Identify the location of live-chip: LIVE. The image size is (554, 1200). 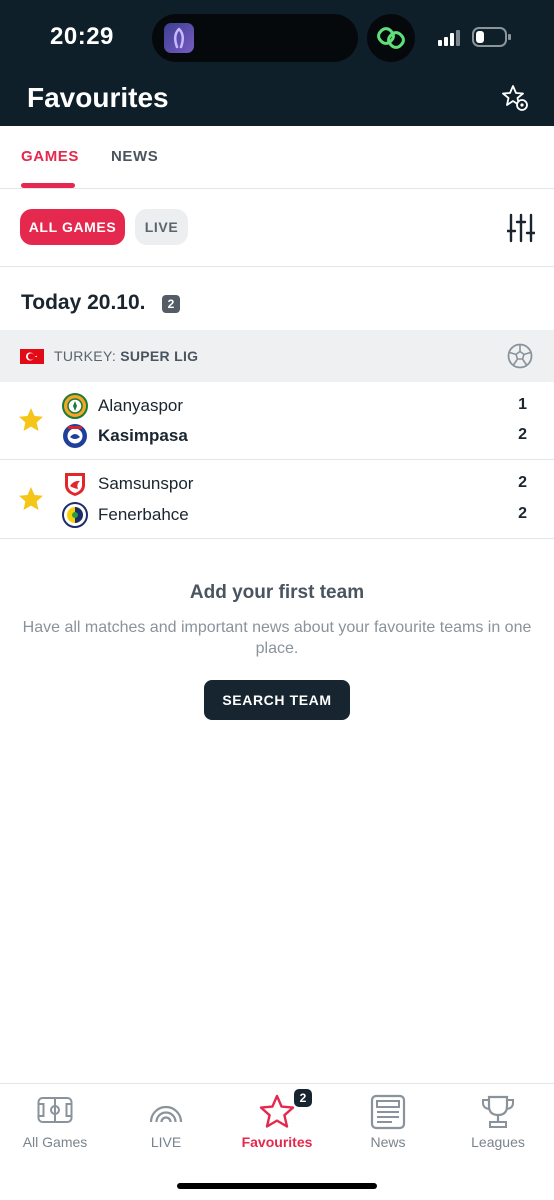
(161, 227).